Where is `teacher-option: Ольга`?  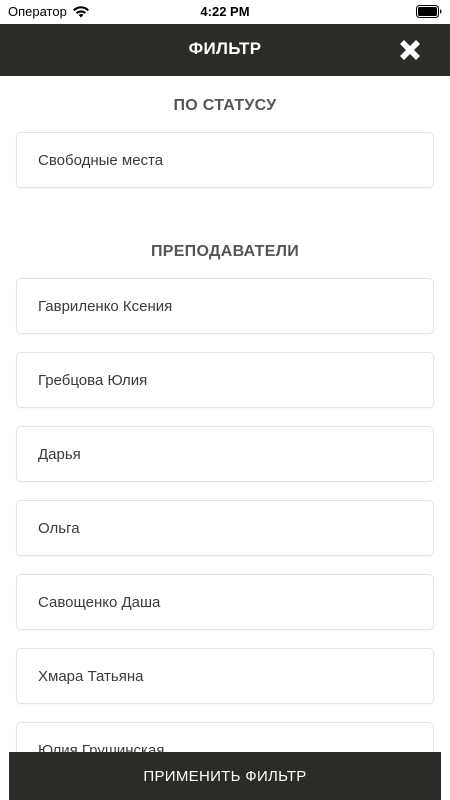 teacher-option: Ольга is located at coordinates (225, 528).